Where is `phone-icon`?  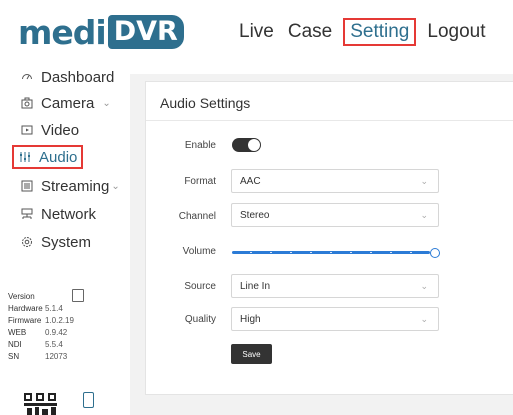 phone-icon is located at coordinates (88, 400).